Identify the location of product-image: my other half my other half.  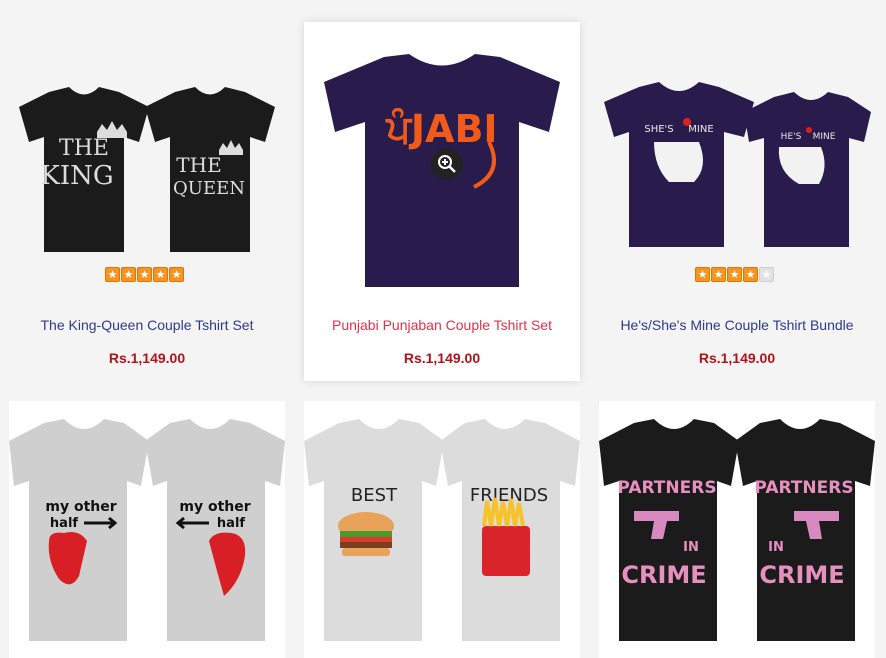
(147, 529).